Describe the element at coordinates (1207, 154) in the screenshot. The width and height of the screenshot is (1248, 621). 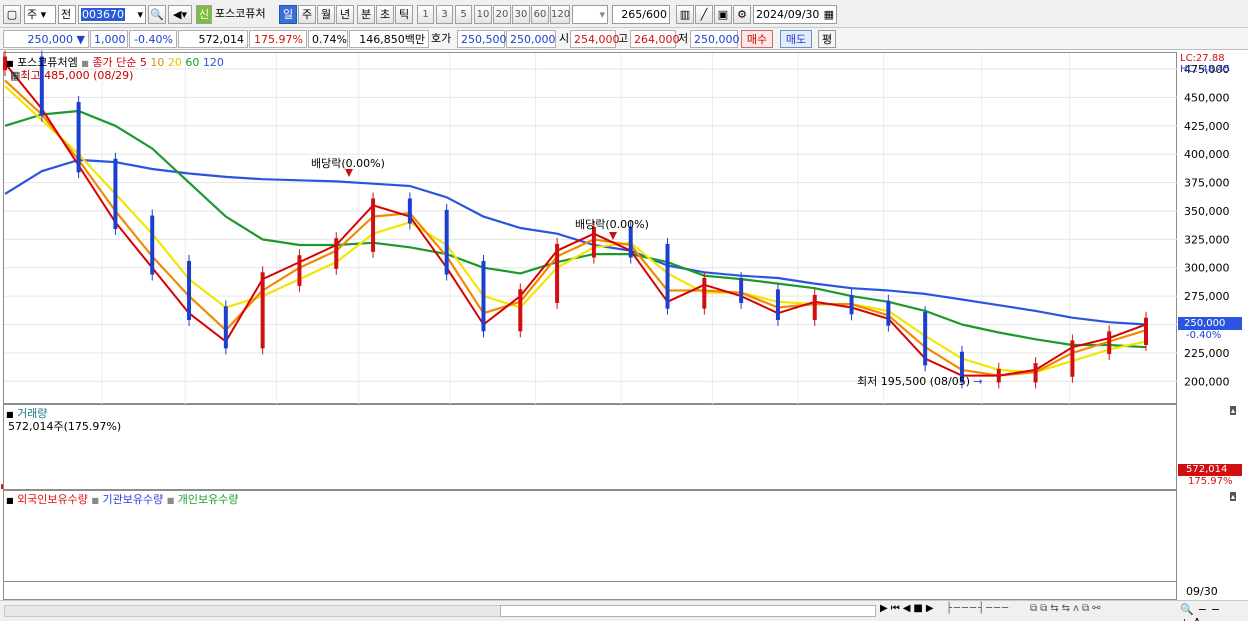
I see `price-y-tick: 400,000` at that location.